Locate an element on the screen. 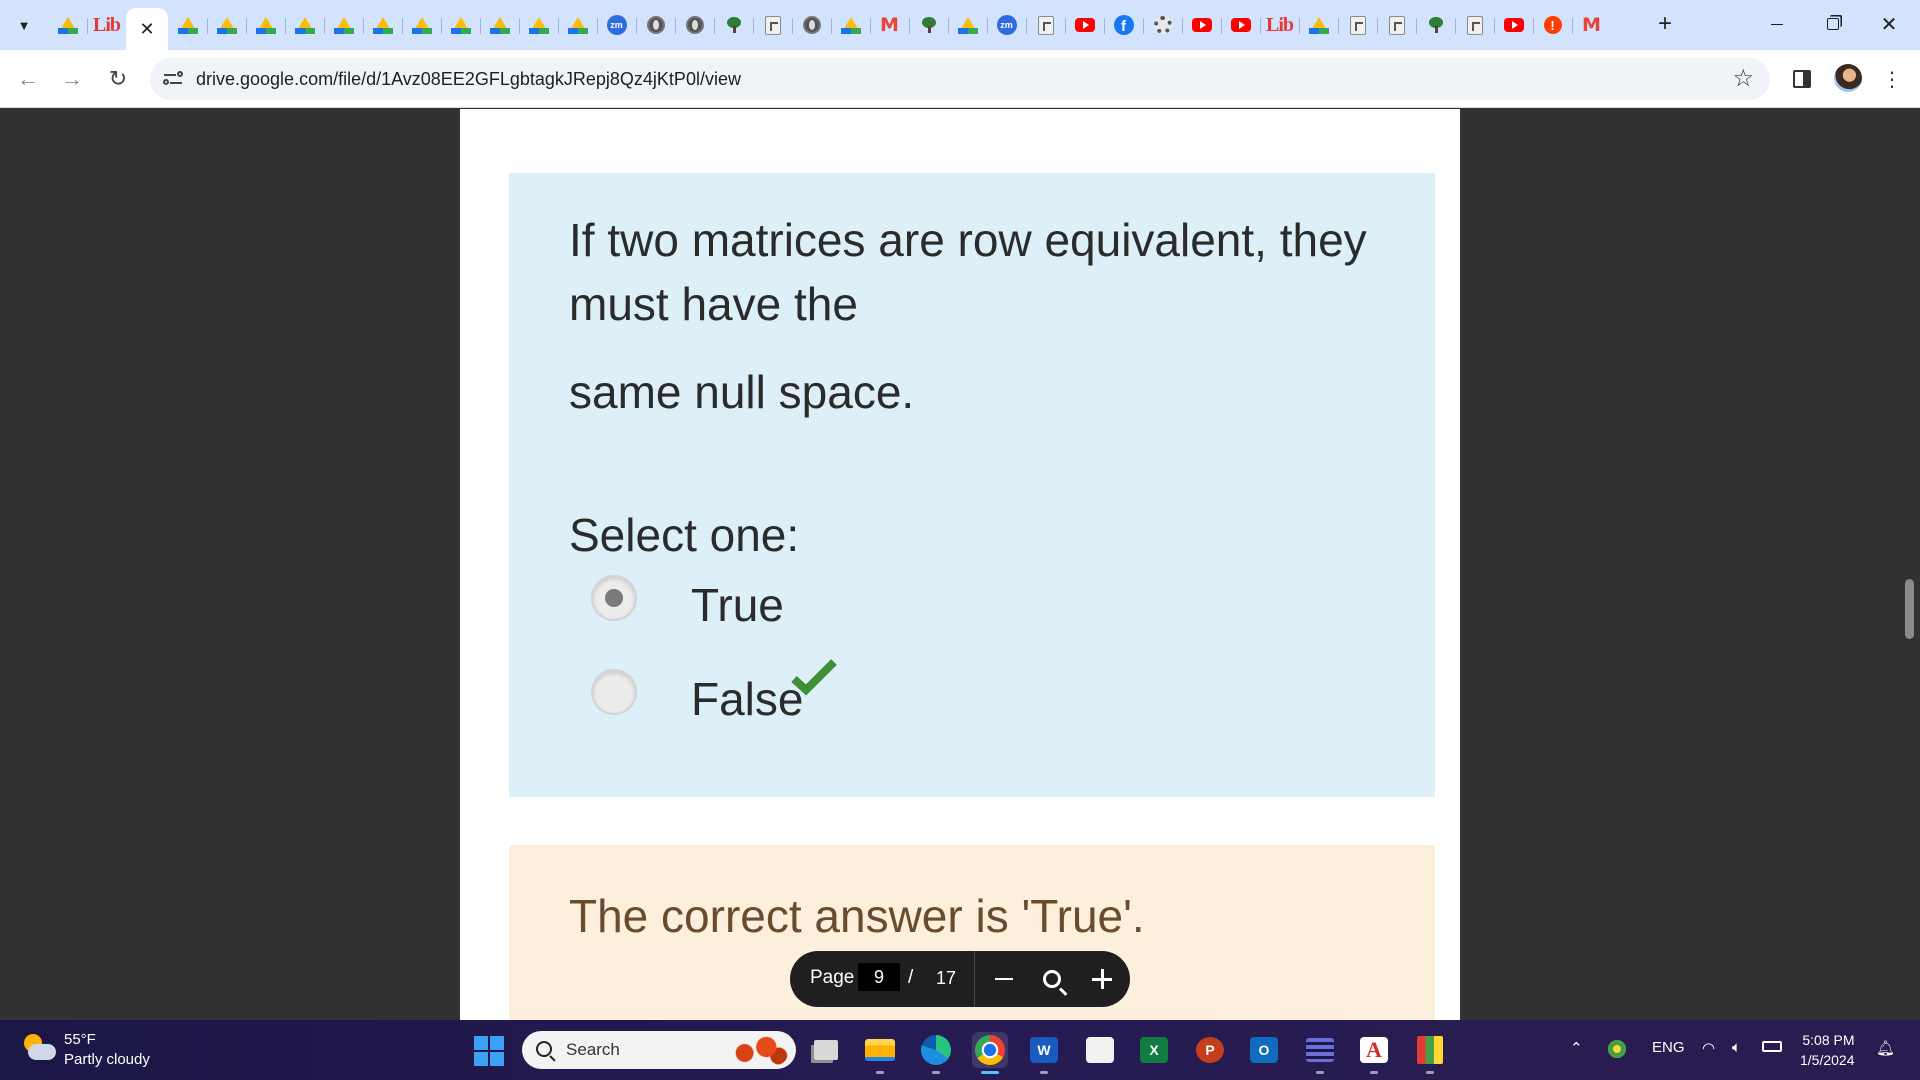 The image size is (1920, 1080). task-view-button is located at coordinates (826, 1050).